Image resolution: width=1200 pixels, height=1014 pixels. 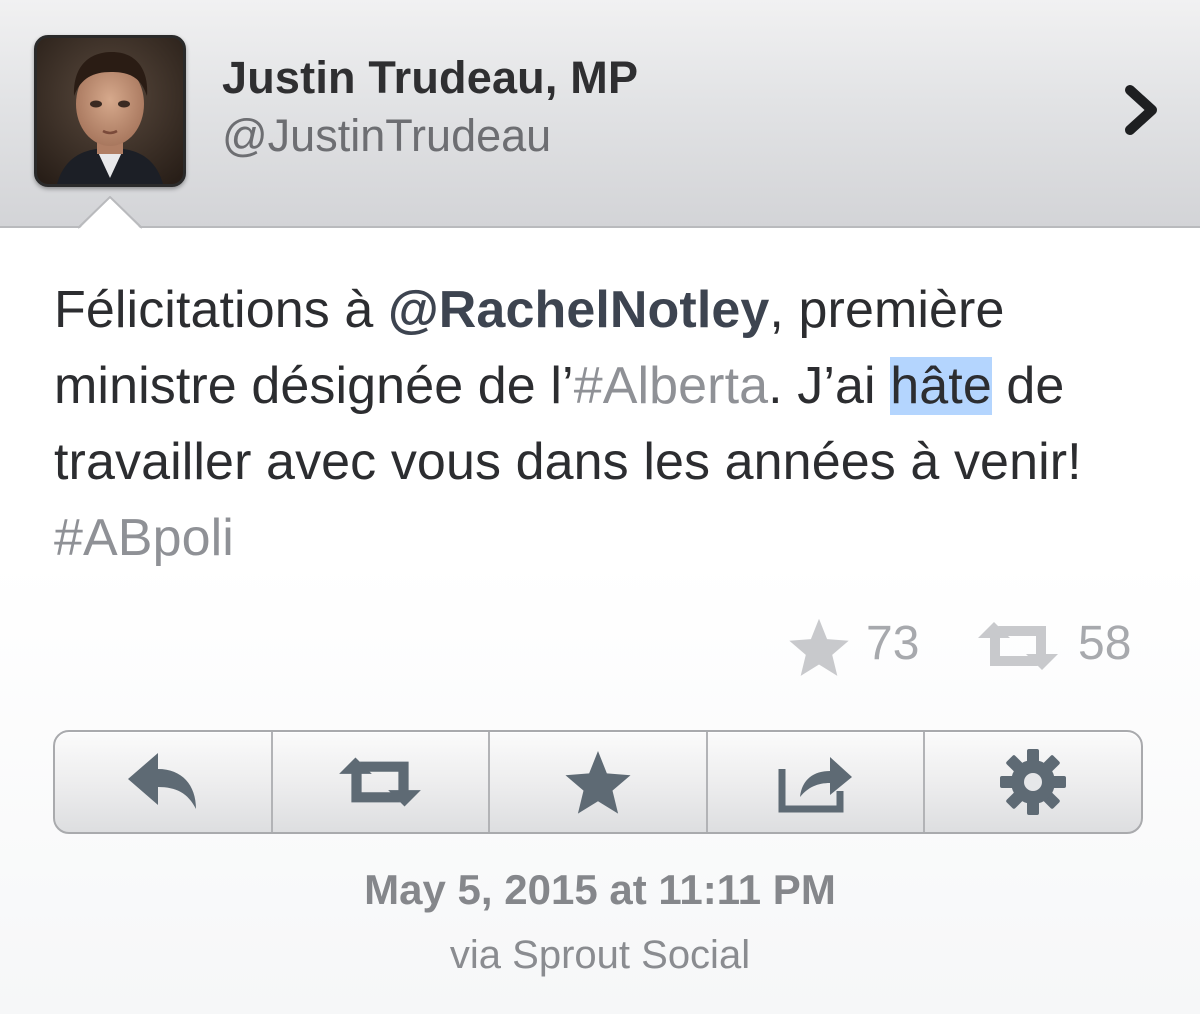 I want to click on reply-icon, so click(x=161, y=781).